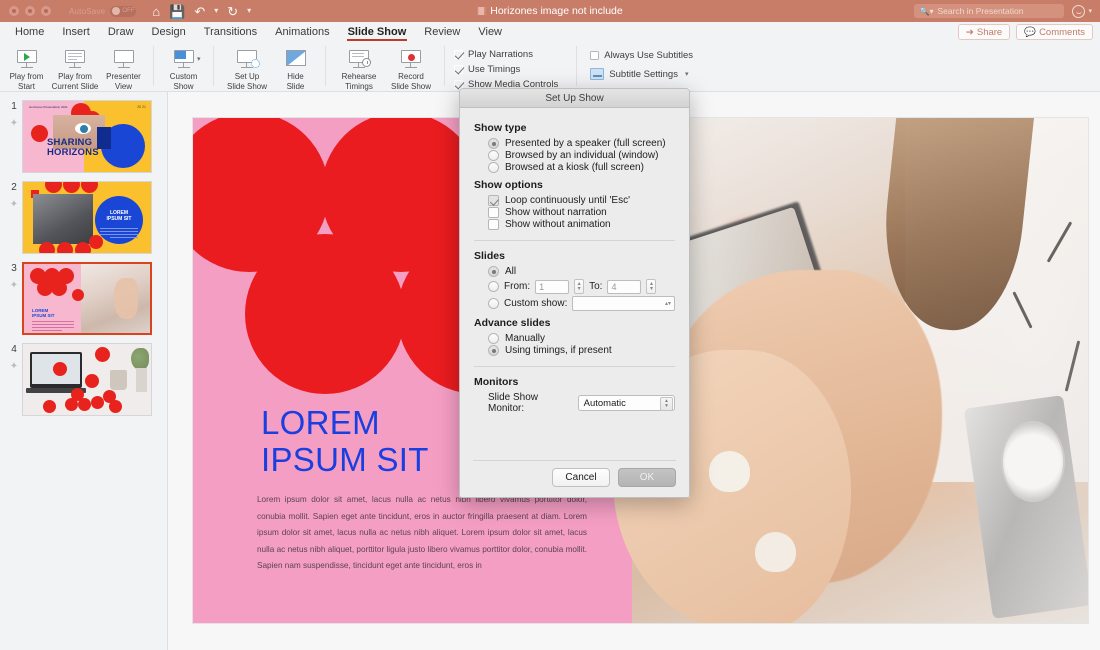 The image size is (1100, 650). What do you see at coordinates (29, 32) in the screenshot?
I see `tab-home: Home` at bounding box center [29, 32].